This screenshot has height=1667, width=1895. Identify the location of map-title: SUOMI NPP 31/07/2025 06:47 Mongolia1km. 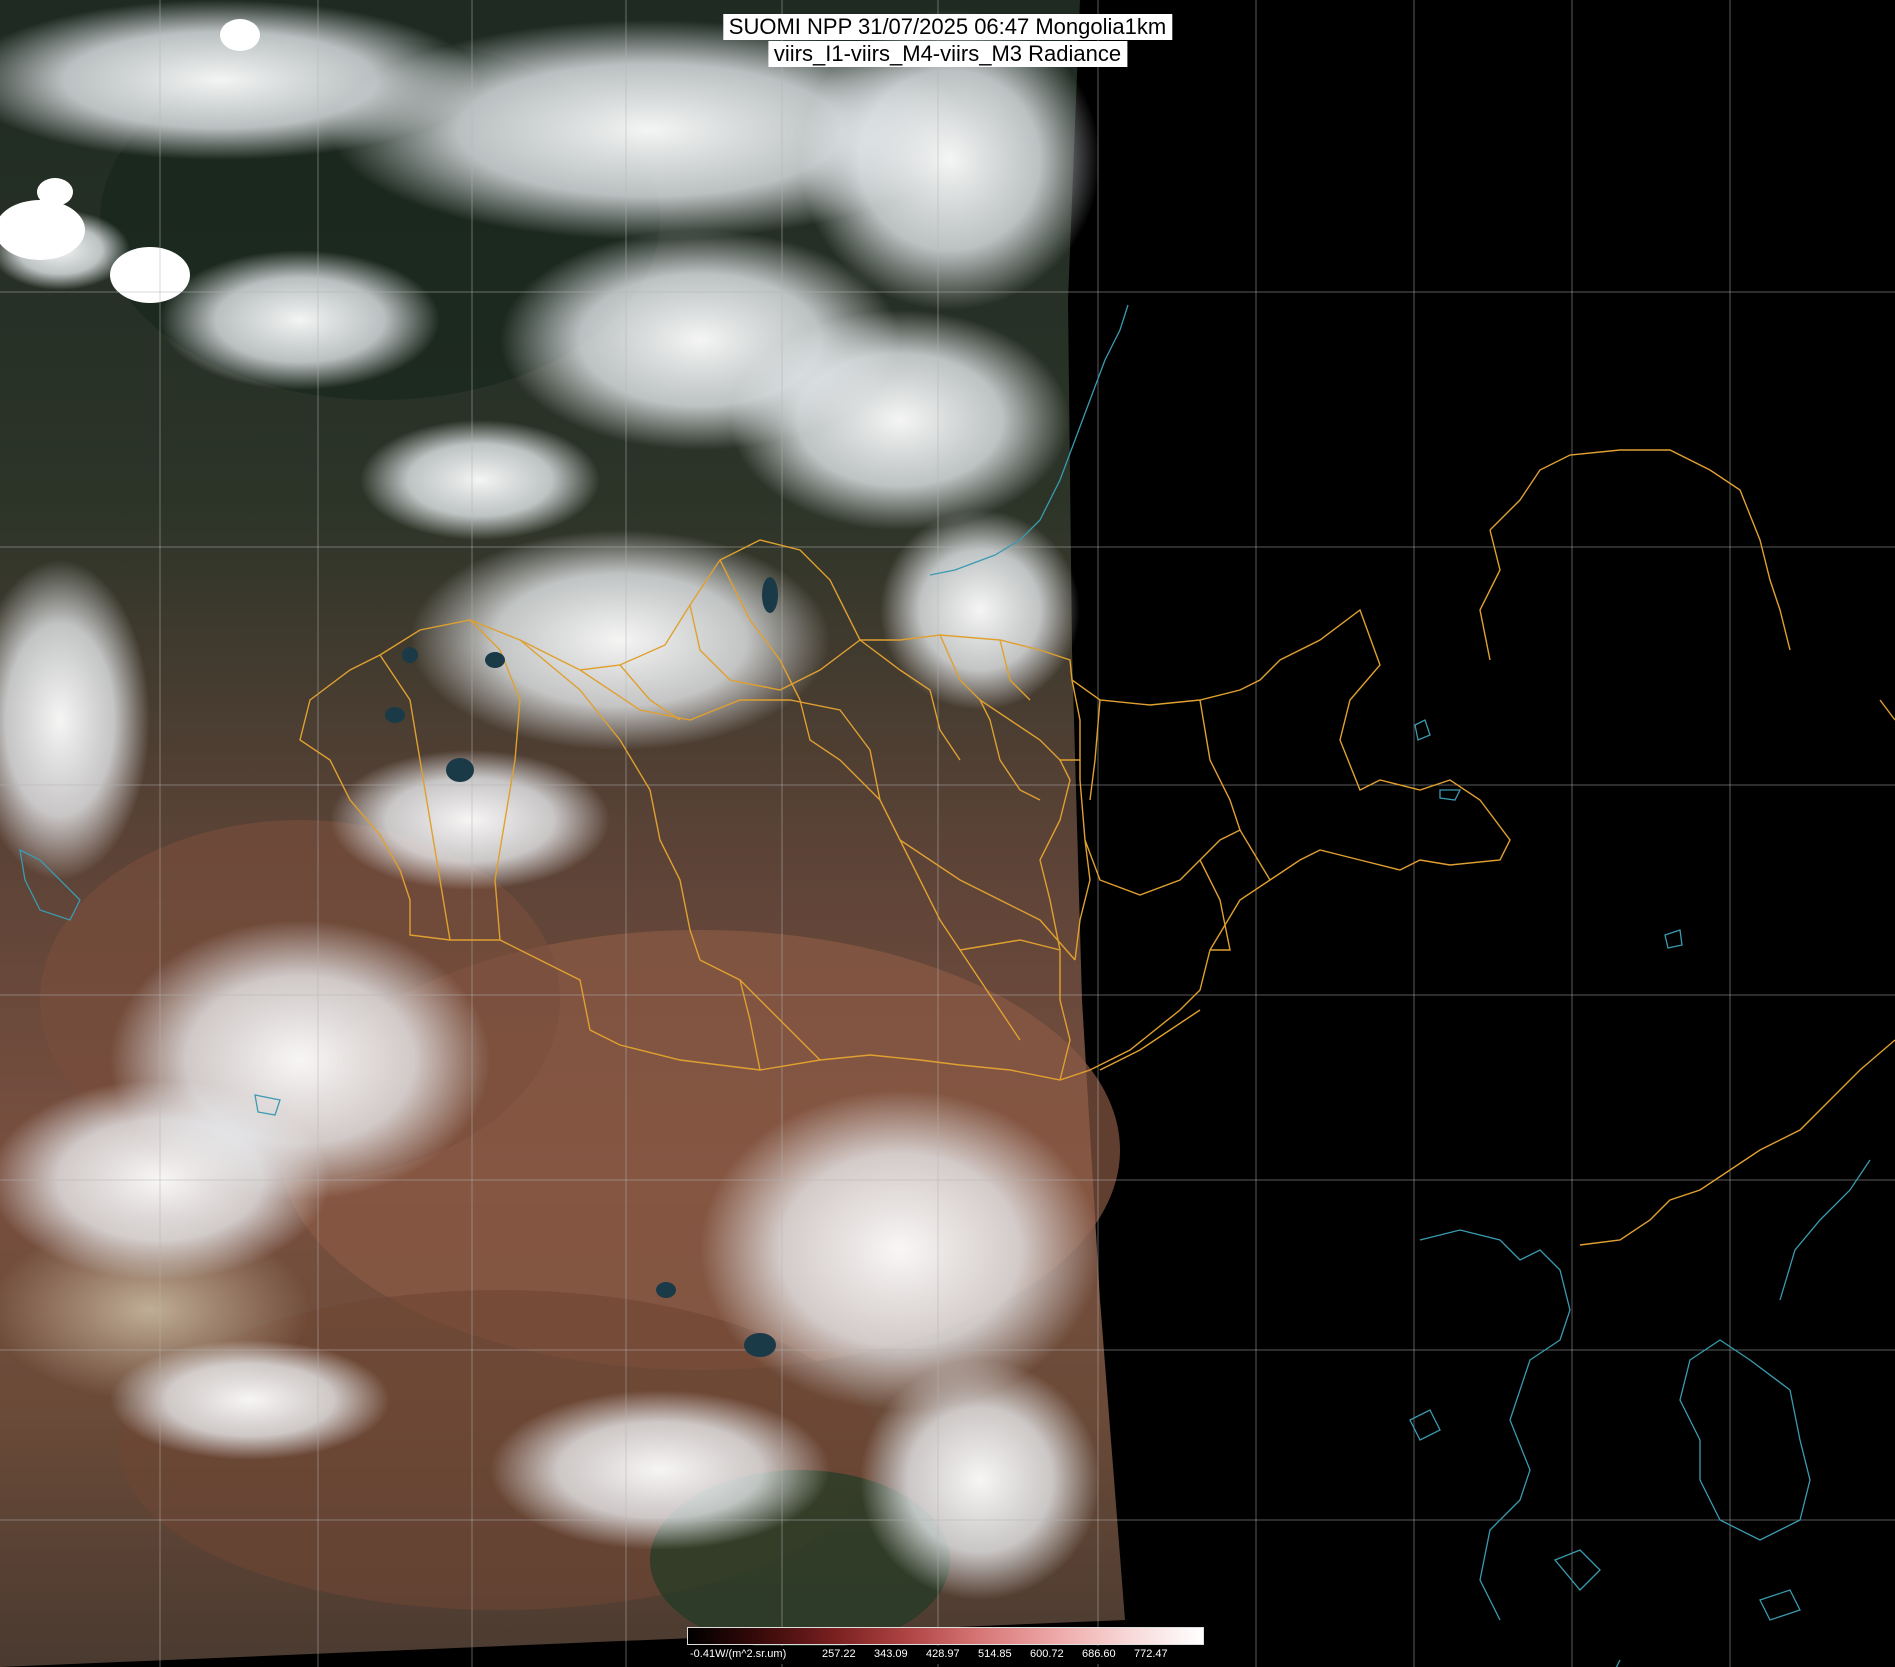
(947, 27).